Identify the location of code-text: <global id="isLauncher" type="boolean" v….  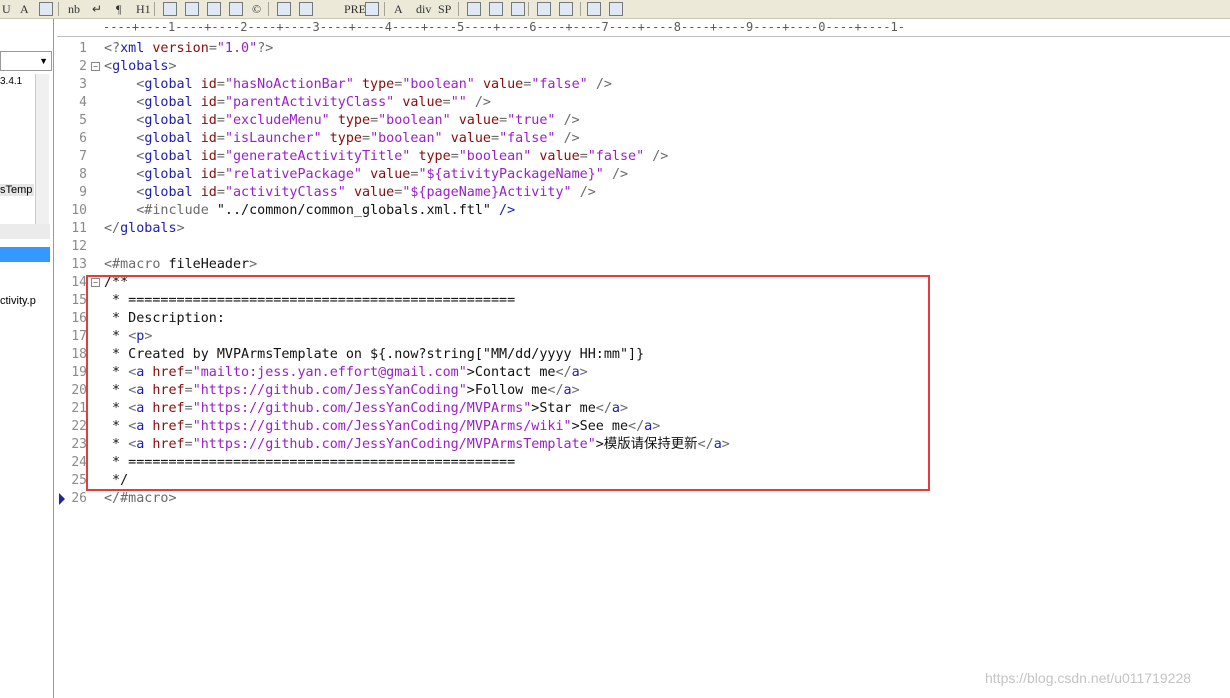
(342, 139).